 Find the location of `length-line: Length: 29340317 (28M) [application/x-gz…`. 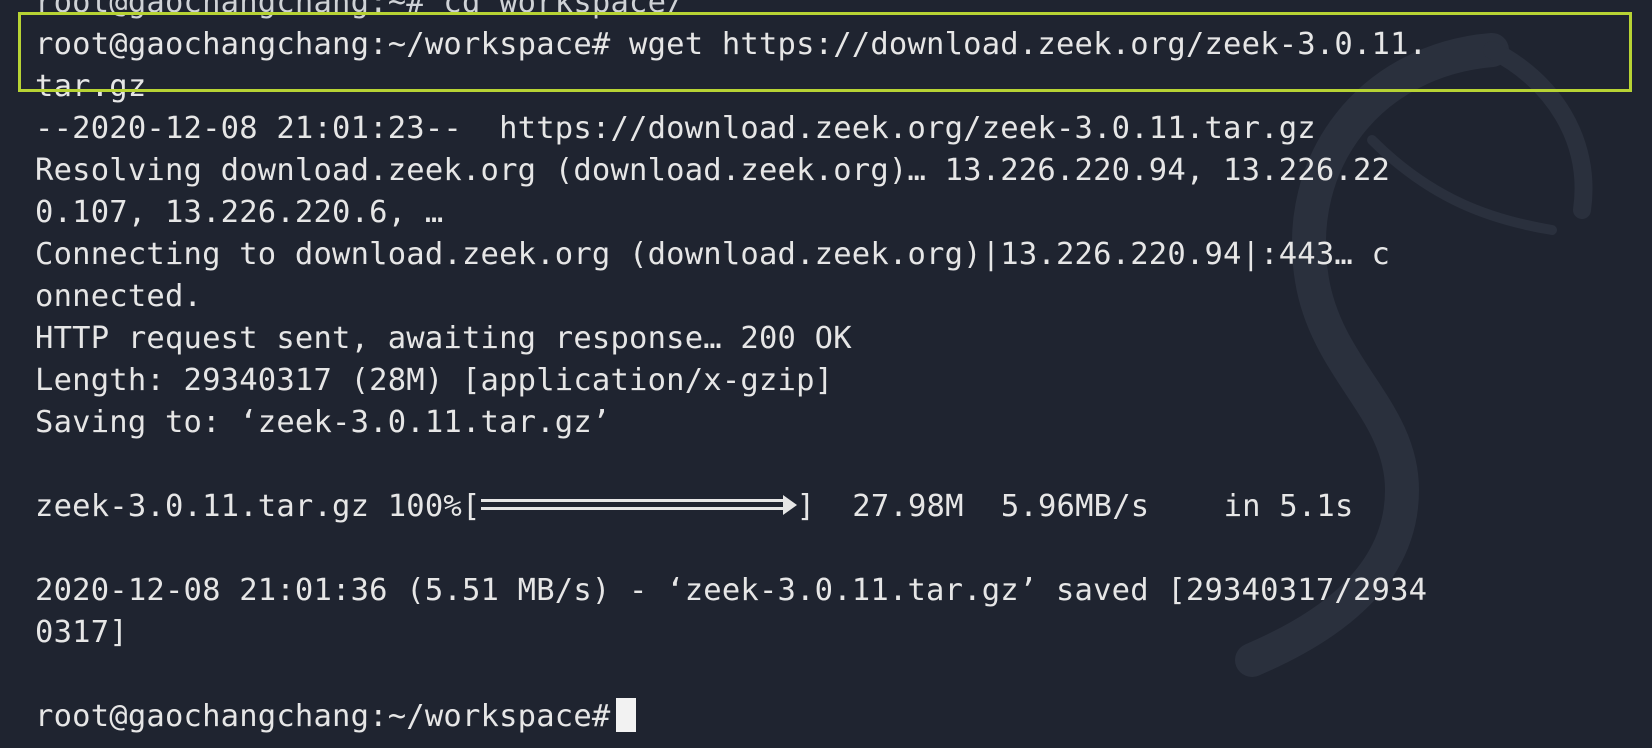

length-line: Length: 29340317 (28M) [application/x-gz… is located at coordinates (434, 380).